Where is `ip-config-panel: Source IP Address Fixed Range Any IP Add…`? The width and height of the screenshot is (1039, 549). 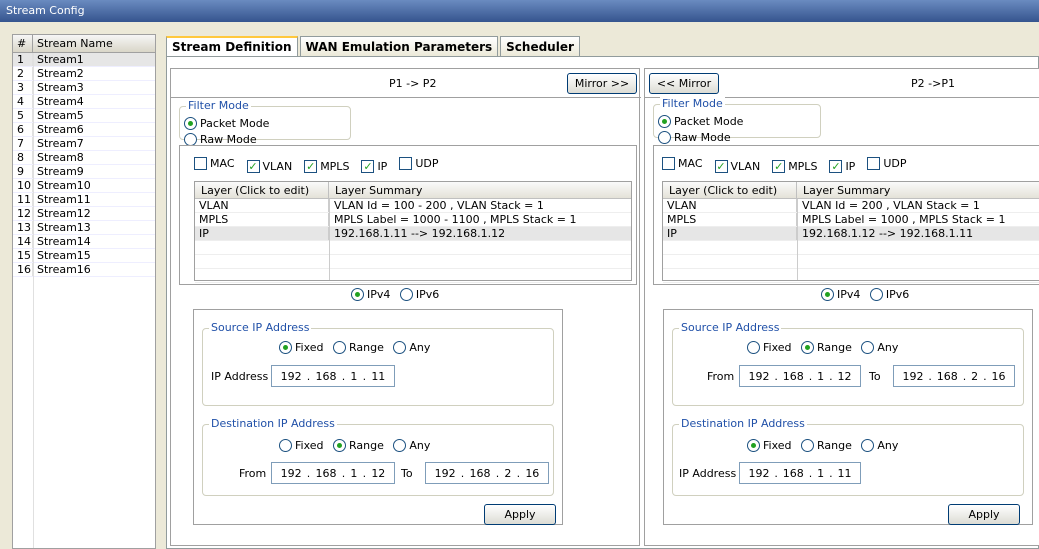 ip-config-panel: Source IP Address Fixed Range Any IP Add… is located at coordinates (378, 417).